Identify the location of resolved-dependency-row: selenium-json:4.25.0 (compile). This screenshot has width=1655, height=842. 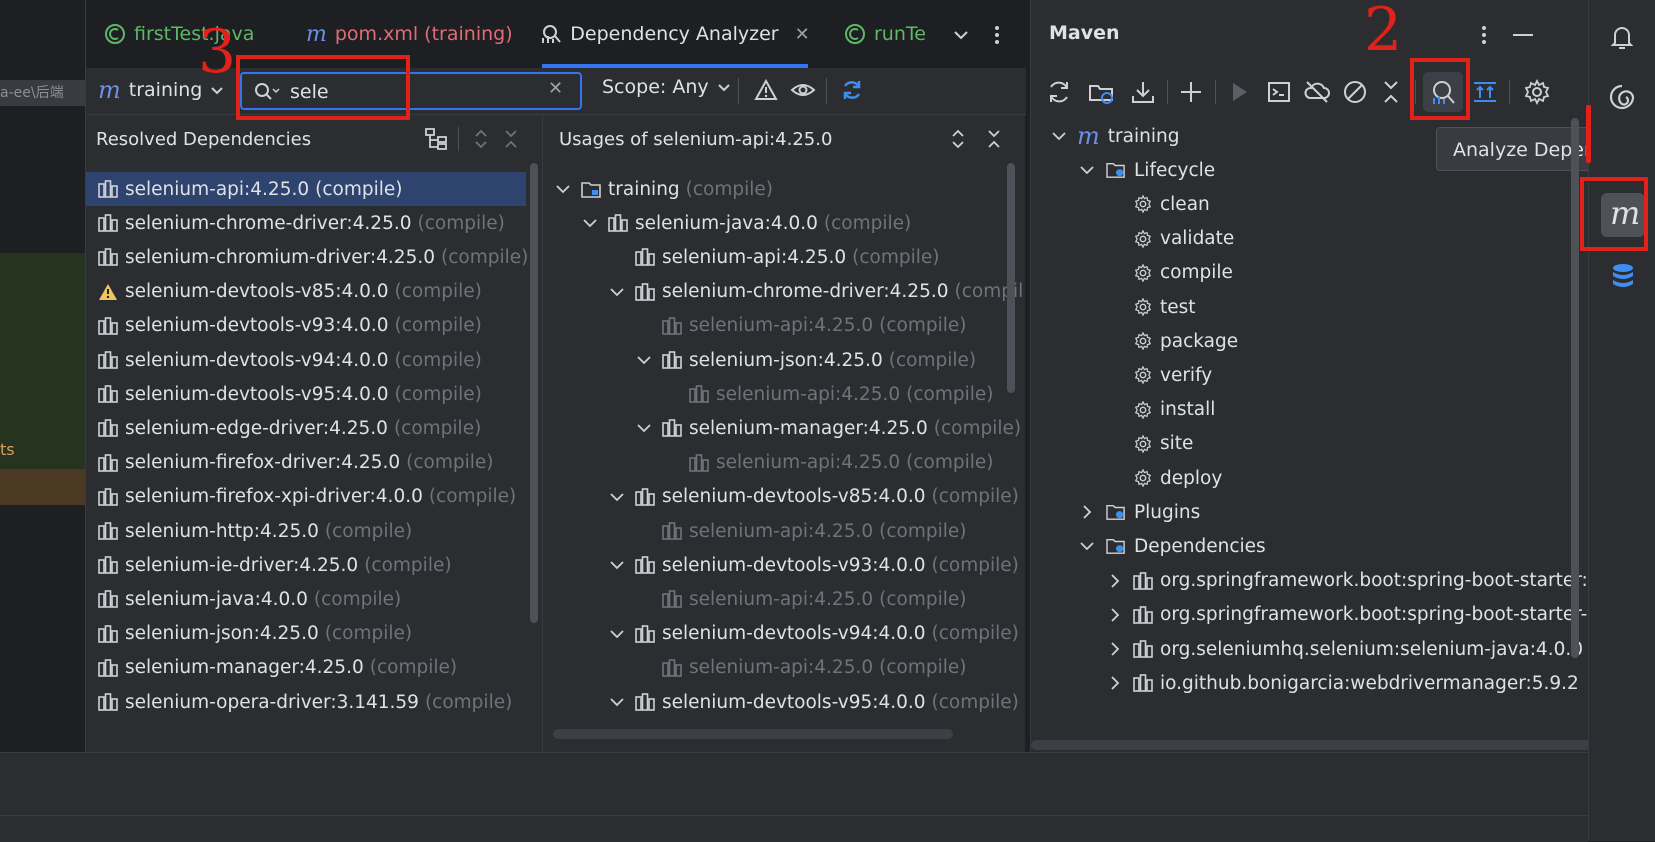
(306, 634).